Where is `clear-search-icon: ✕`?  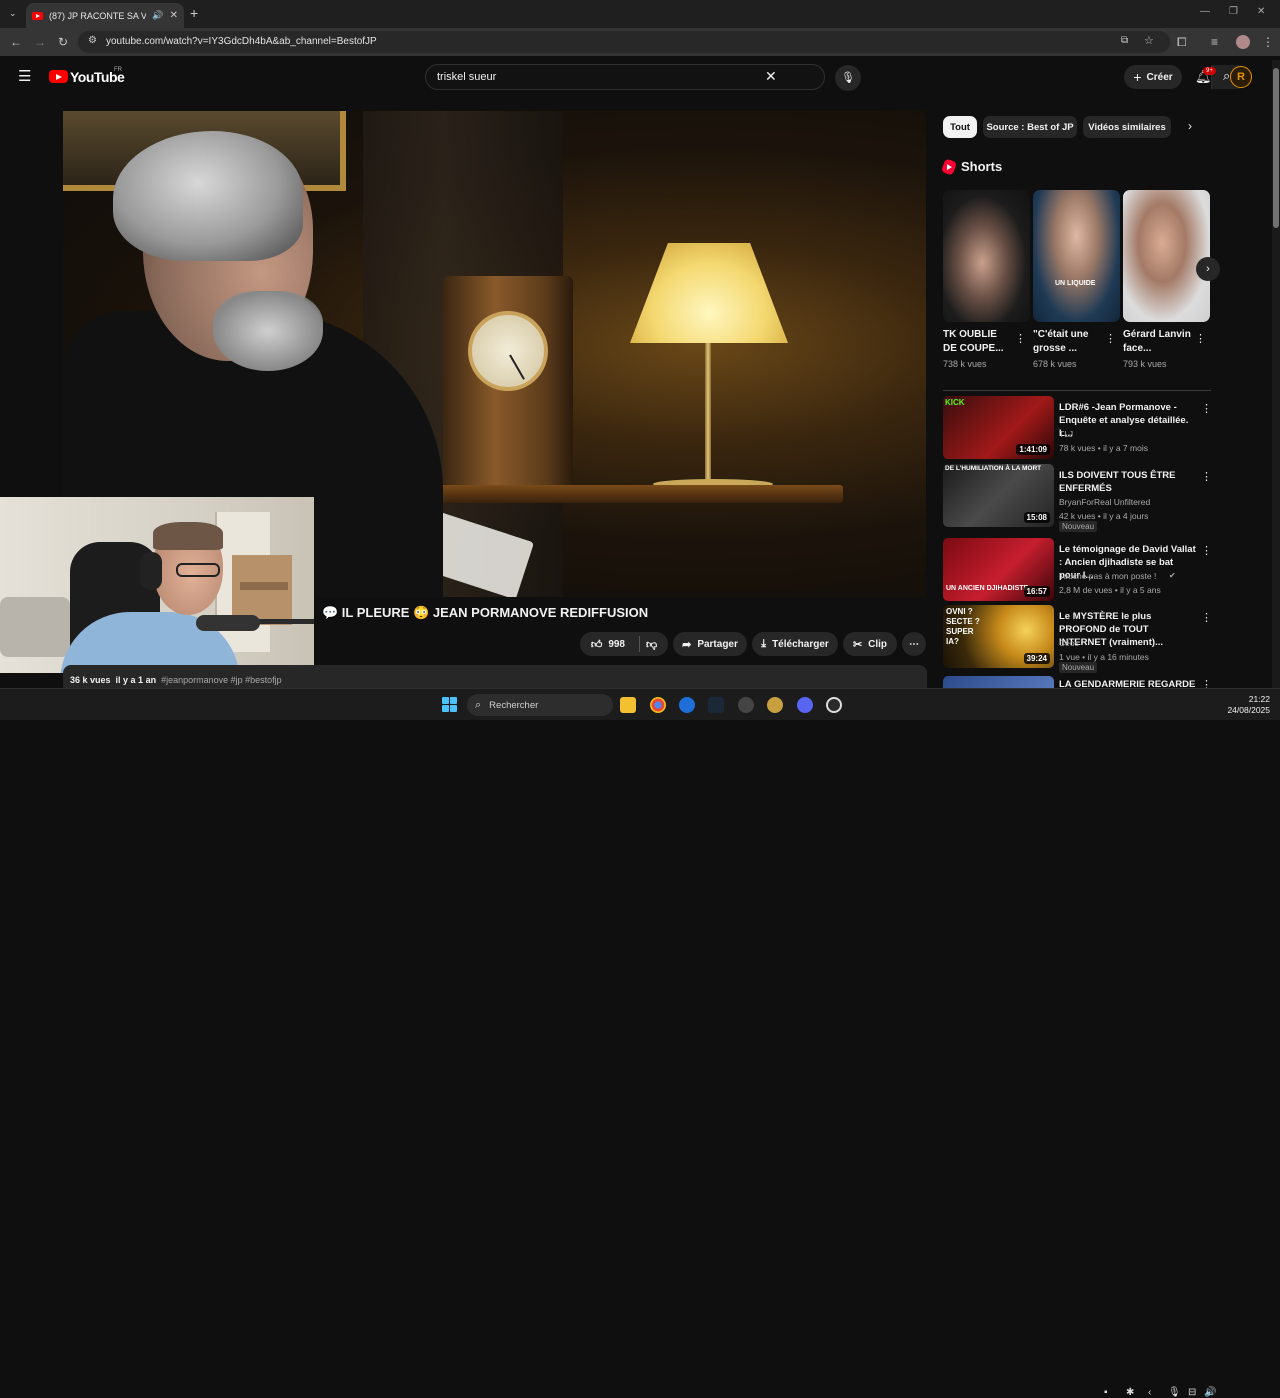 clear-search-icon: ✕ is located at coordinates (771, 76).